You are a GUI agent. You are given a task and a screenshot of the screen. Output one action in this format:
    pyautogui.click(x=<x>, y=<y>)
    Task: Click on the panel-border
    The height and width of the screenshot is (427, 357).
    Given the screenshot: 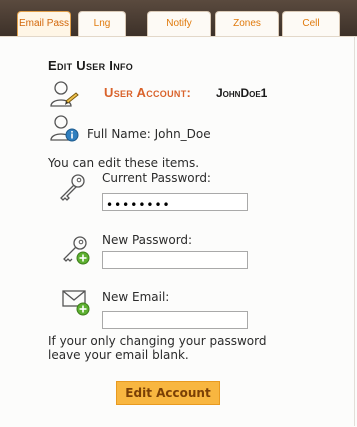 What is the action you would take?
    pyautogui.click(x=354, y=231)
    